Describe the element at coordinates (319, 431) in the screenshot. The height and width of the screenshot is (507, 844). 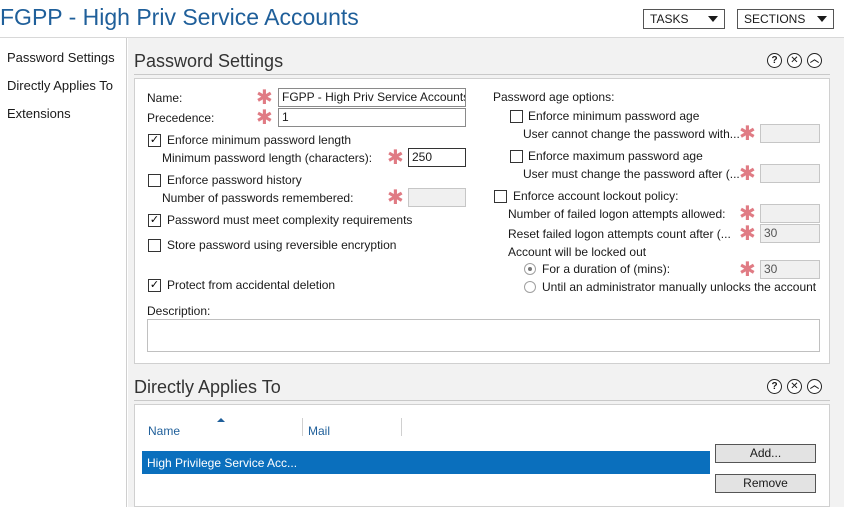
I see `column-header-mail: Mail` at that location.